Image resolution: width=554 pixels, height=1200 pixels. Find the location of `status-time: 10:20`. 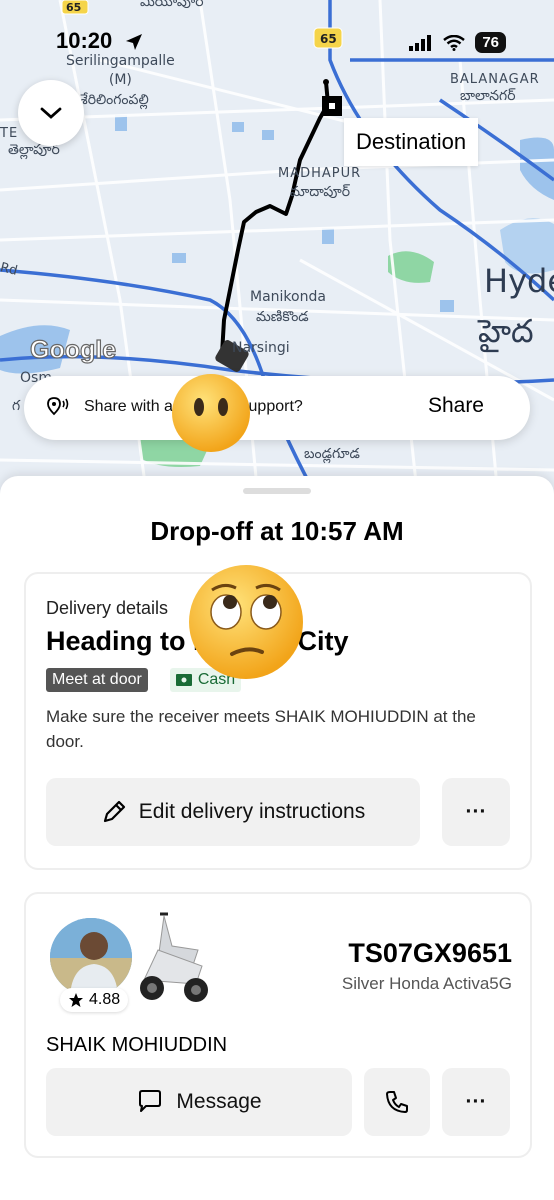

status-time: 10:20 is located at coordinates (84, 40).